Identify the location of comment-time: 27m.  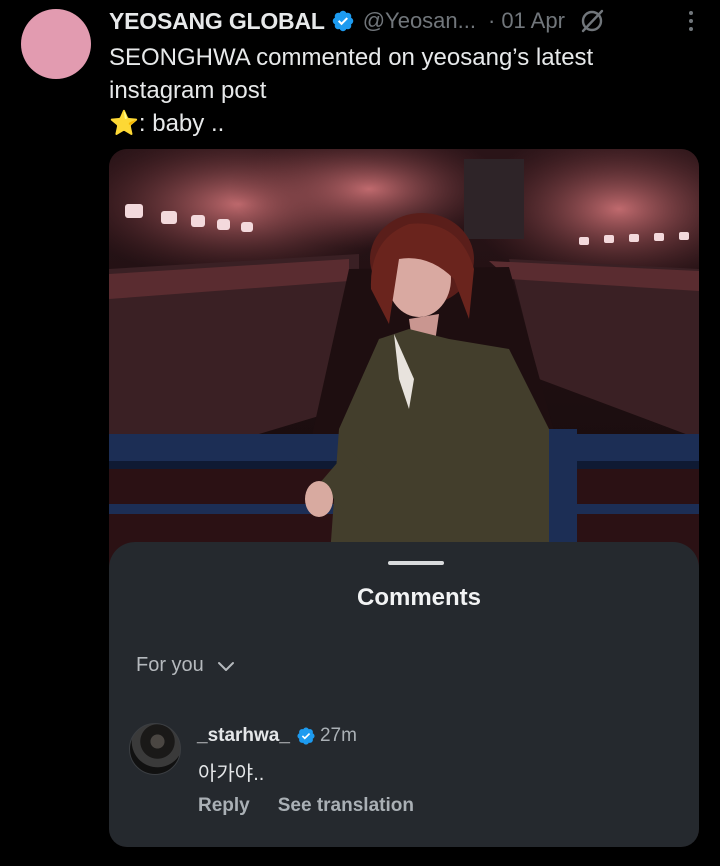
(338, 735).